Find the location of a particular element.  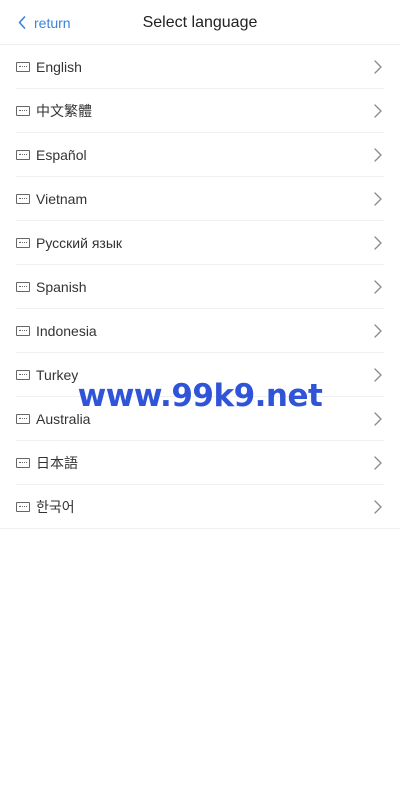

language-item-vietnam: Vietnam is located at coordinates (200, 199).